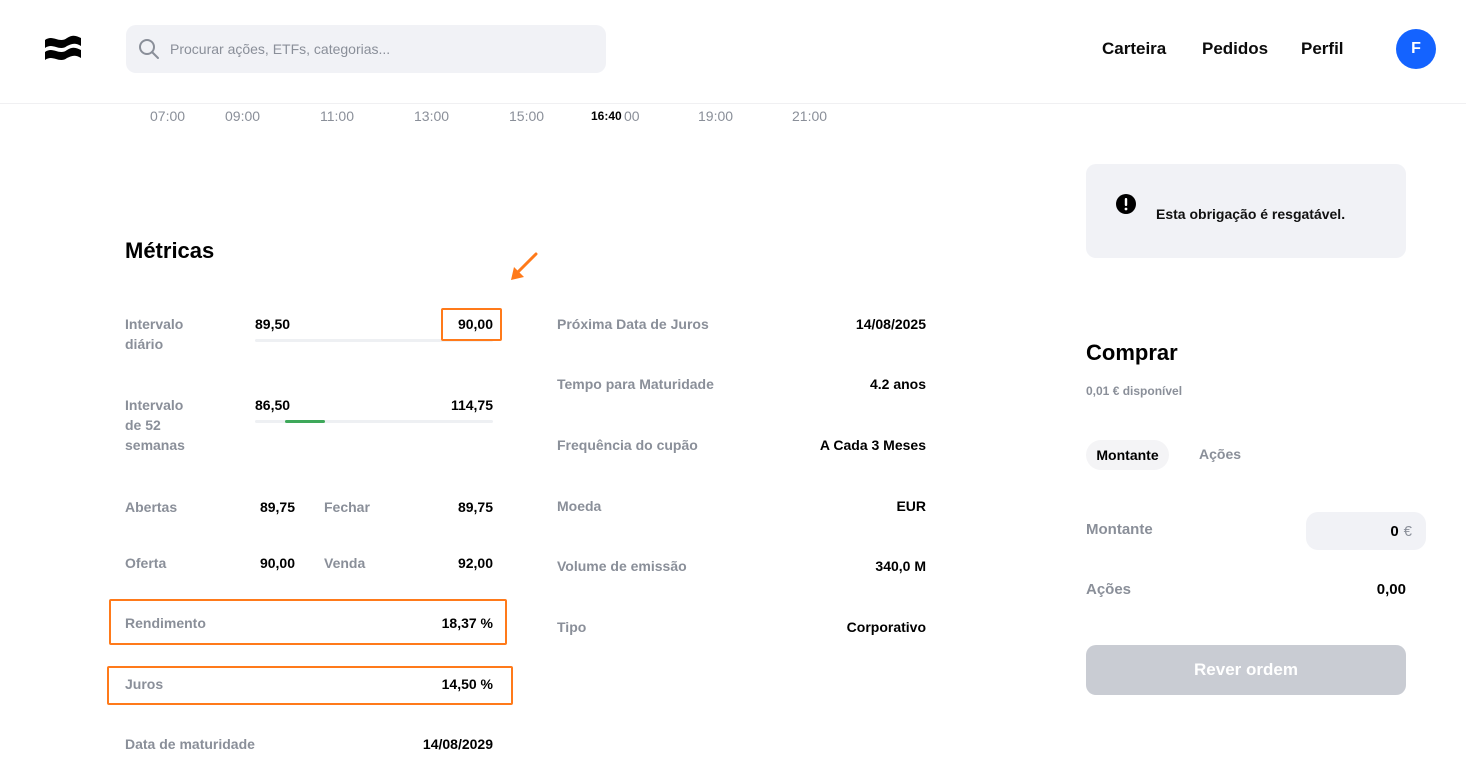 The image size is (1466, 781). I want to click on open-label: Abertas, so click(151, 507).